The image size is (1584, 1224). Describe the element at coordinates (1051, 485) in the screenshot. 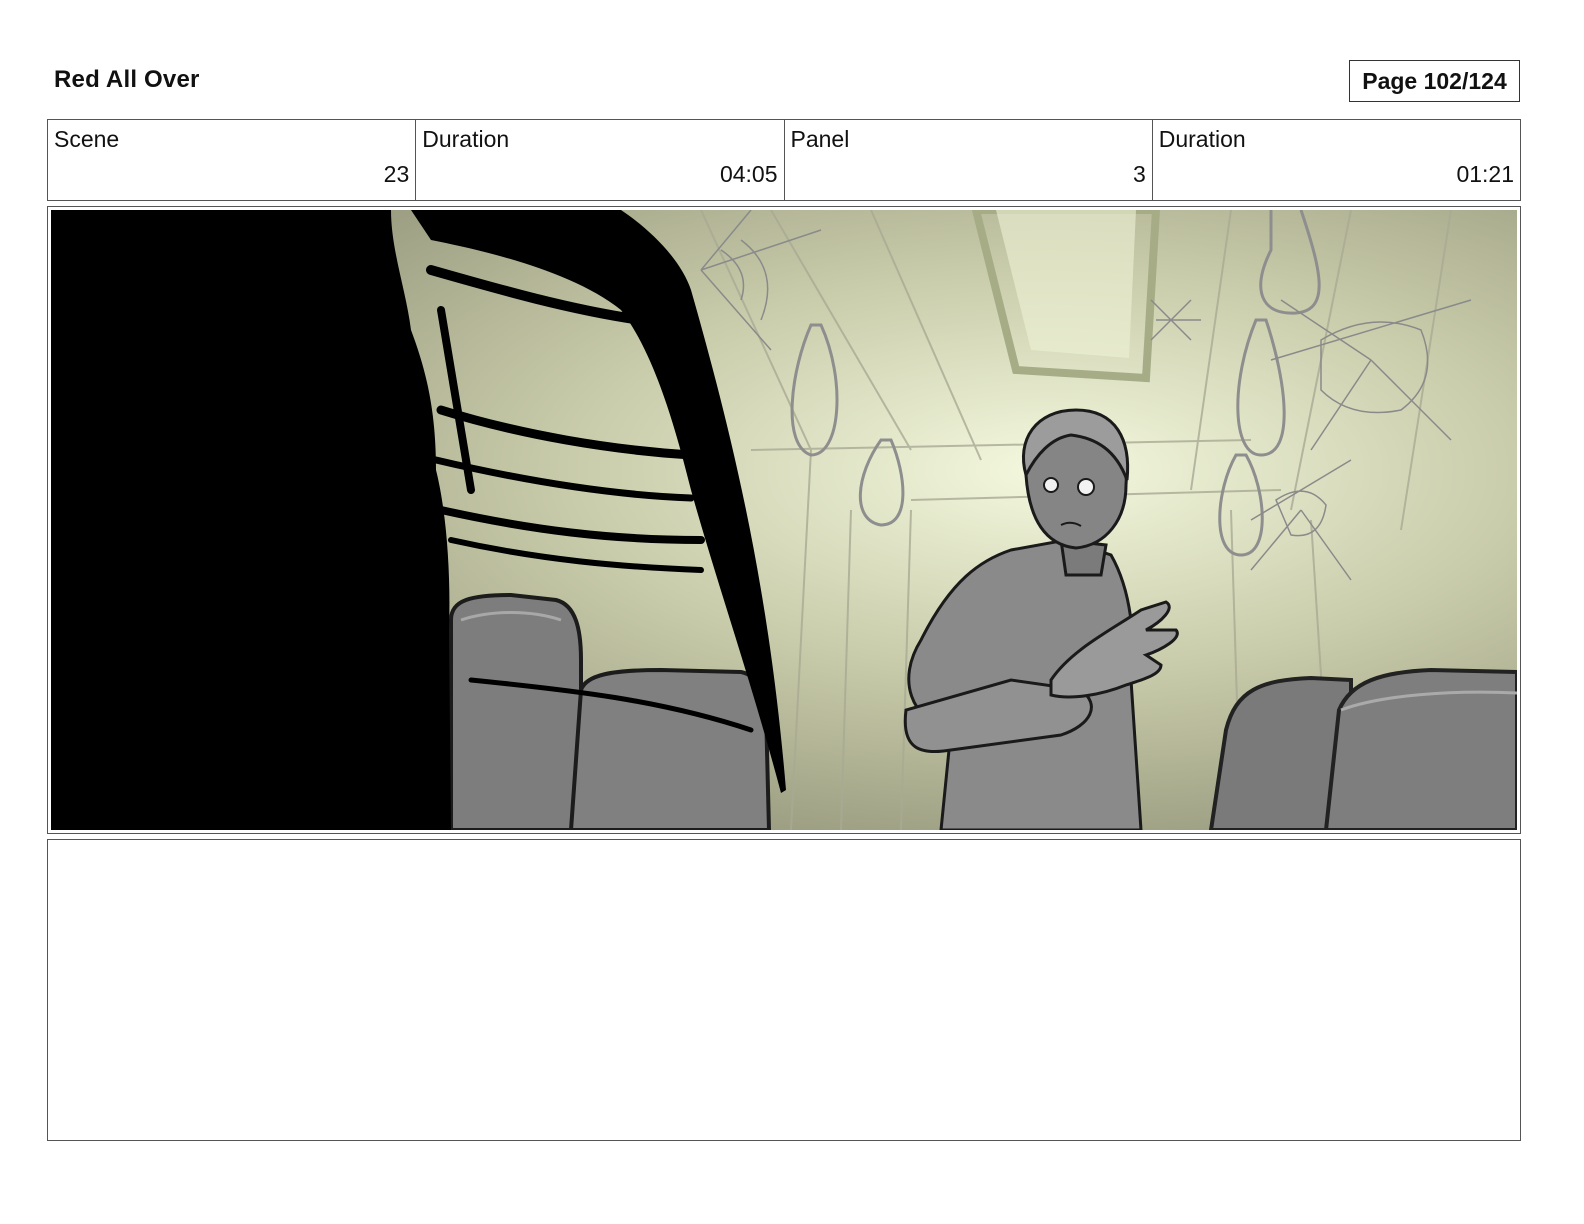

I see `figure-eye-left` at that location.